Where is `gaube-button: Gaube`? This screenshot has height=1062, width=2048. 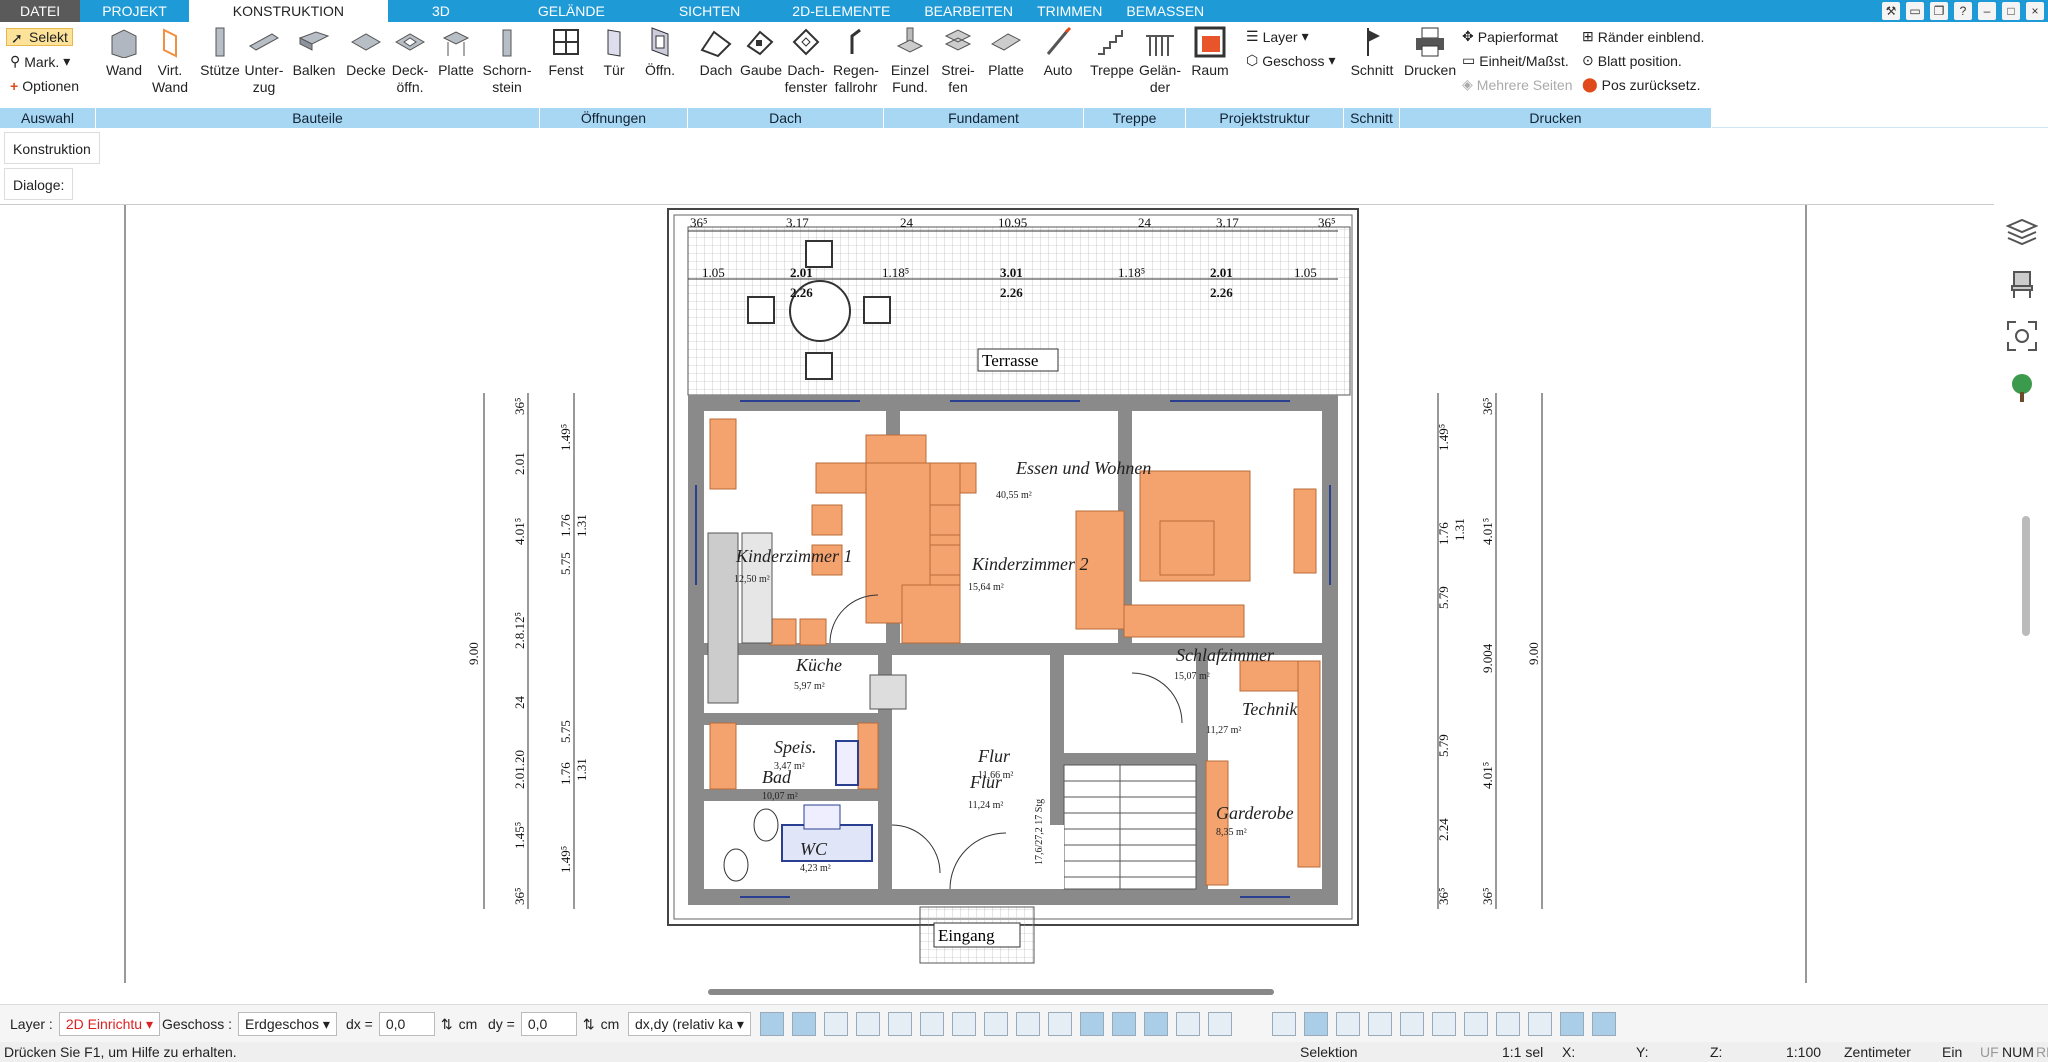 gaube-button: Gaube is located at coordinates (761, 52).